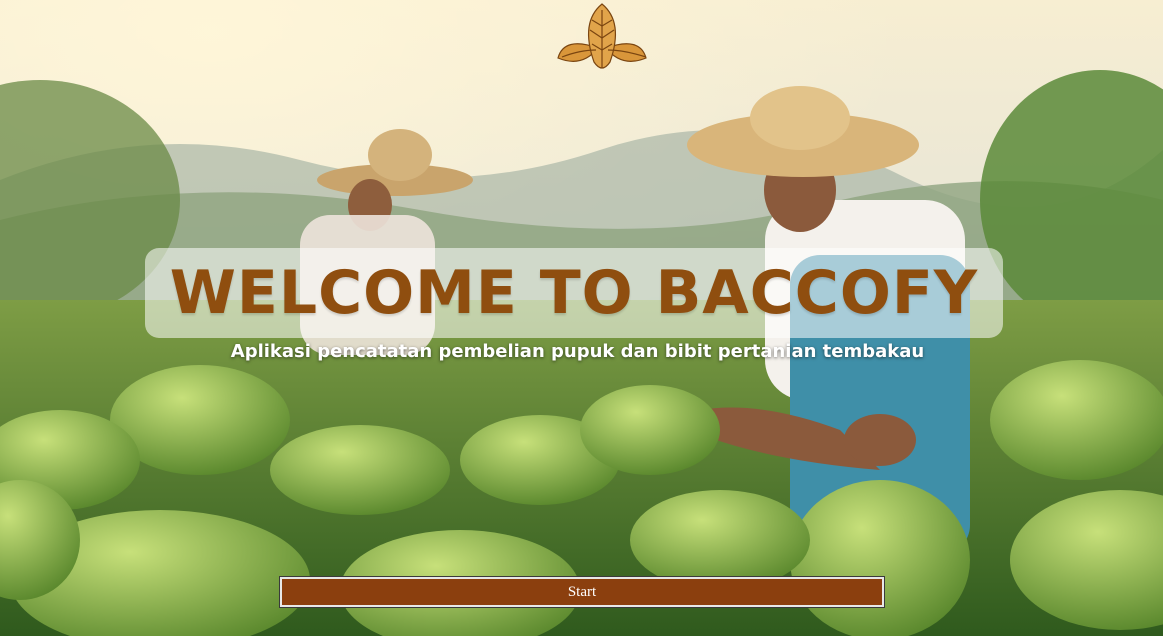  What do you see at coordinates (602, 36) in the screenshot?
I see `tobacco-leaves-logo` at bounding box center [602, 36].